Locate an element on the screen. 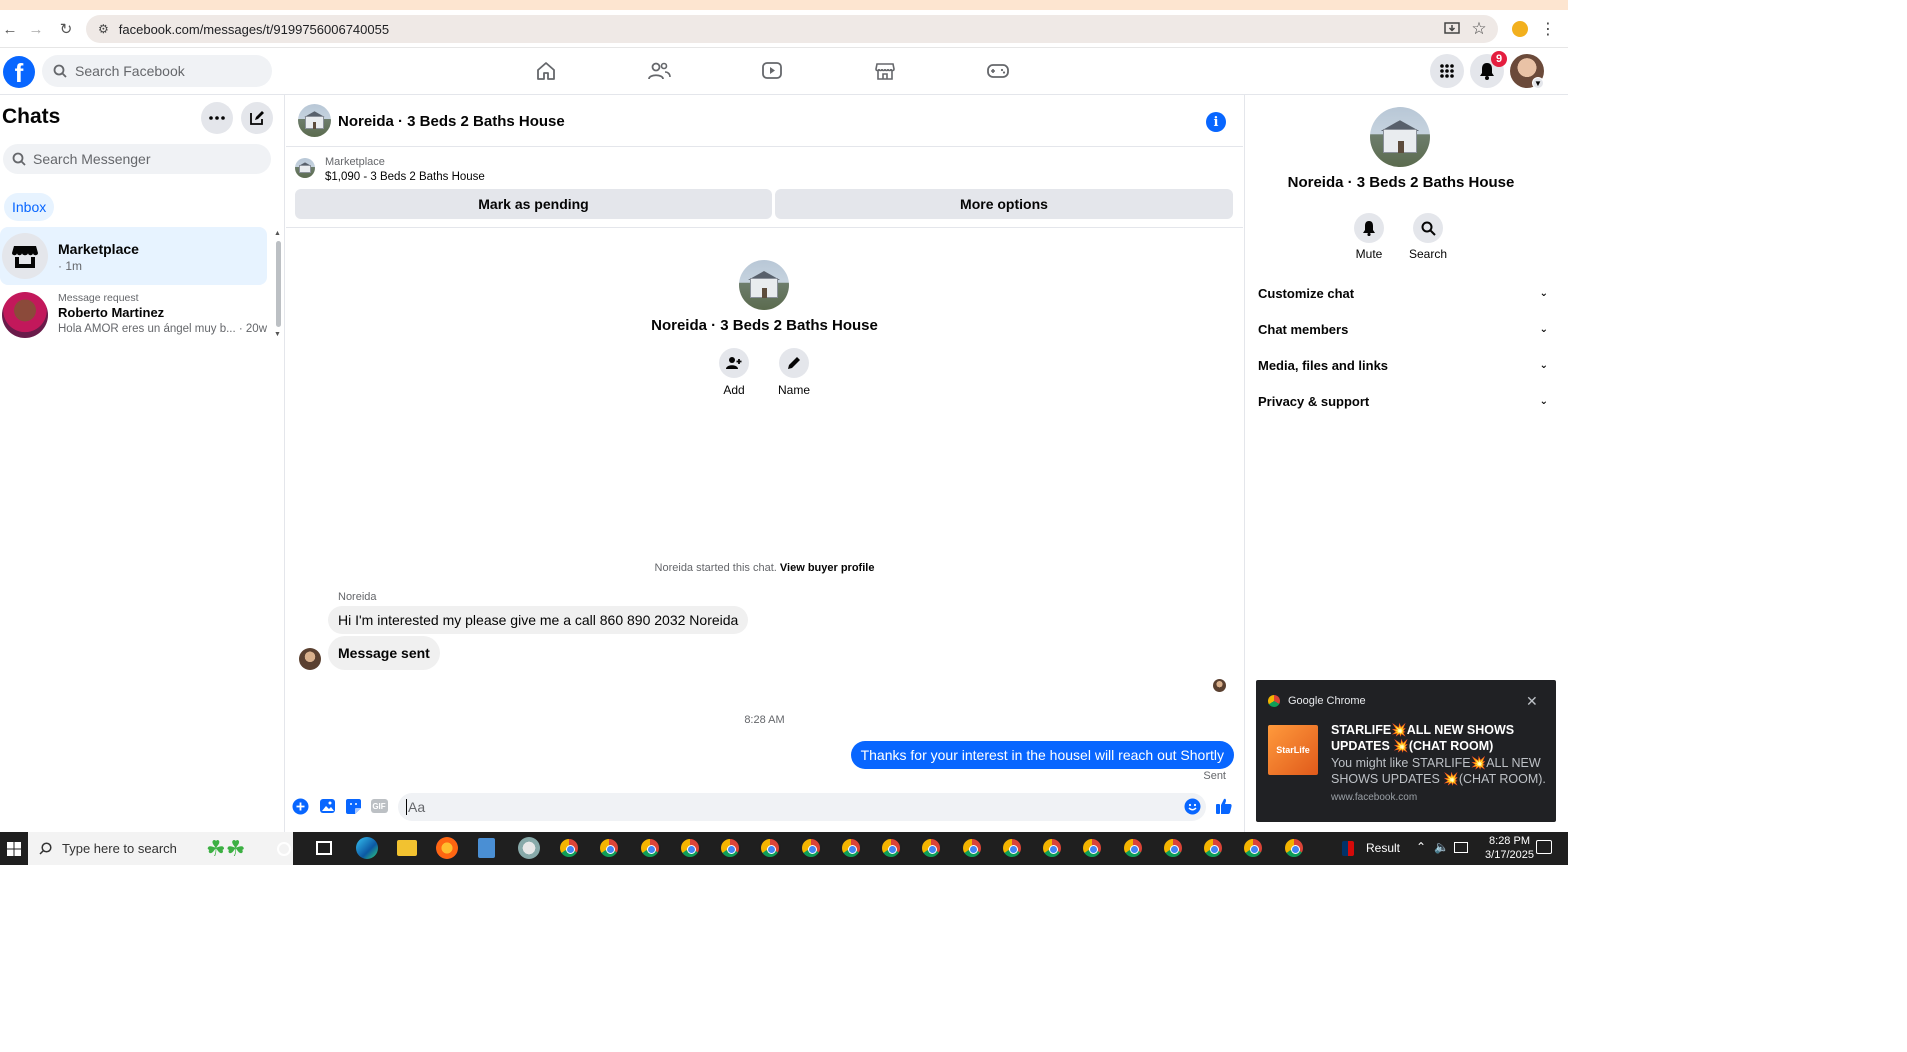  notepad-icon is located at coordinates (486, 848).